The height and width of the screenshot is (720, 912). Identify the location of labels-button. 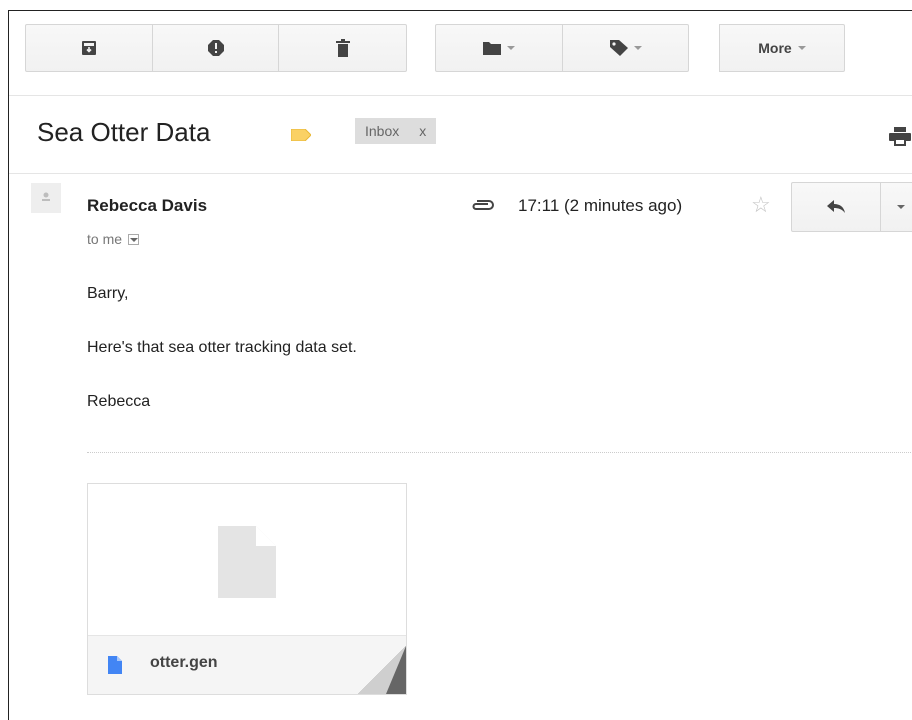
(626, 48).